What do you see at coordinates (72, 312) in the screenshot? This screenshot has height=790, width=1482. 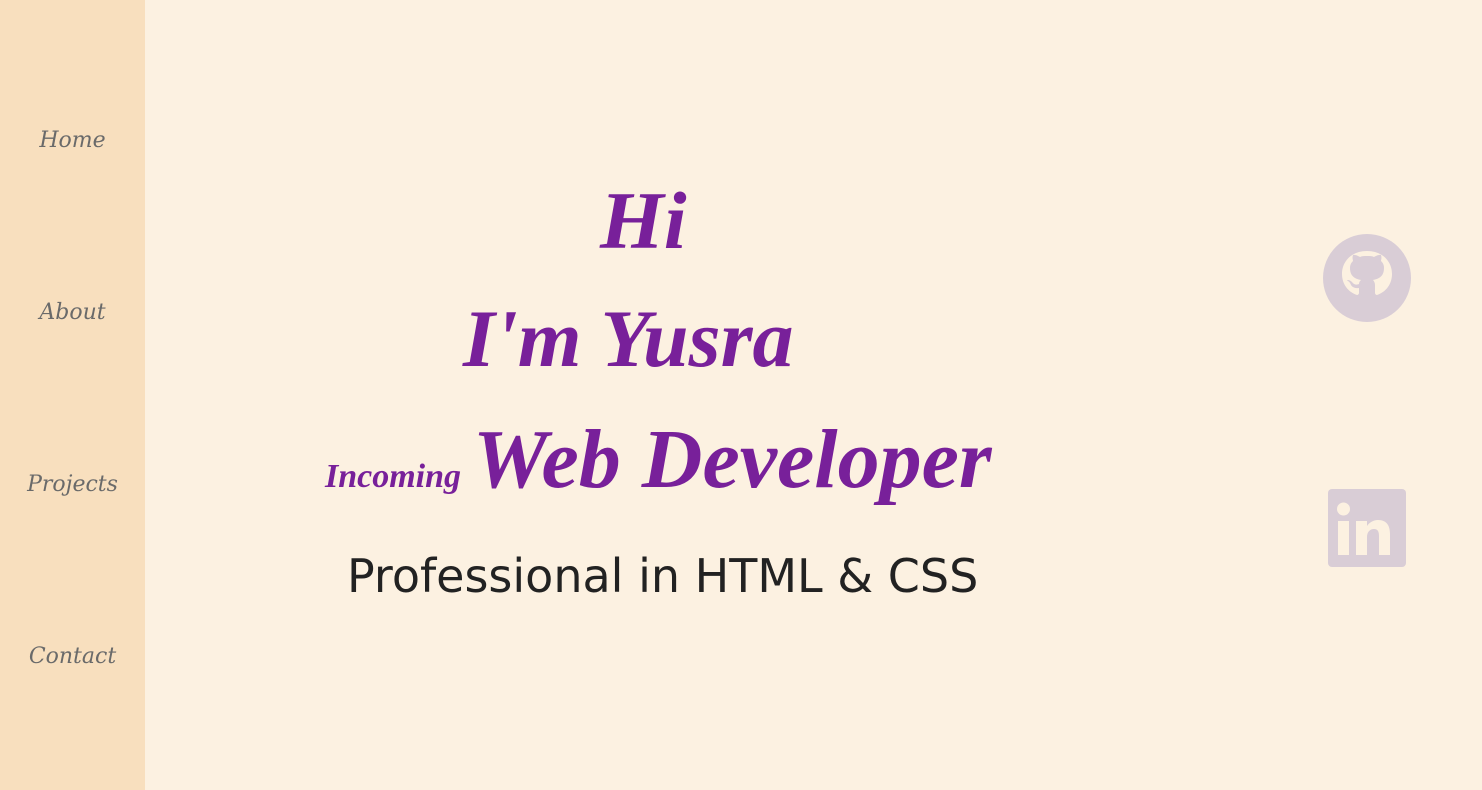 I see `nav-item-about: About` at bounding box center [72, 312].